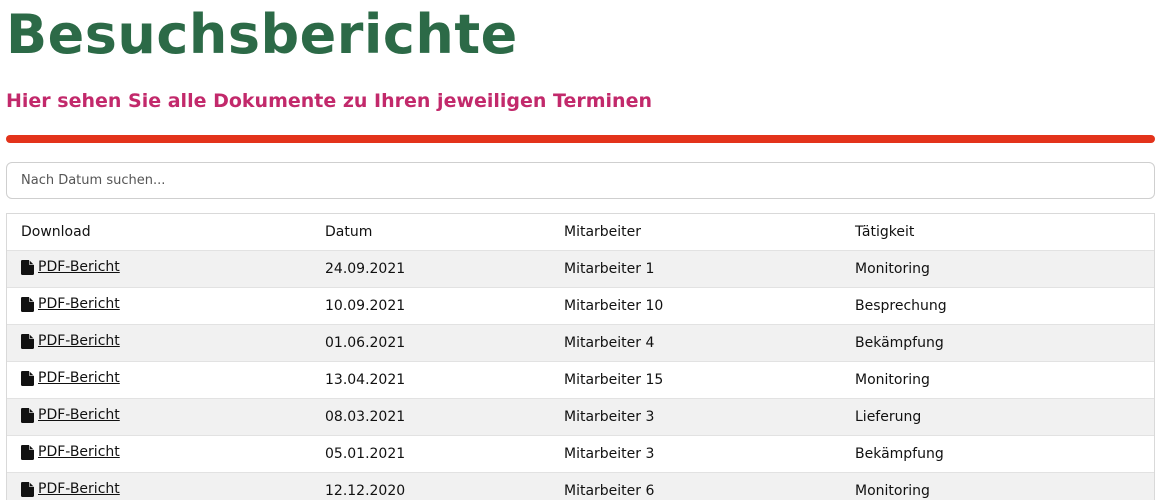 The width and height of the screenshot is (1161, 500). What do you see at coordinates (444, 380) in the screenshot?
I see `cell-datum: 13.04.2021` at bounding box center [444, 380].